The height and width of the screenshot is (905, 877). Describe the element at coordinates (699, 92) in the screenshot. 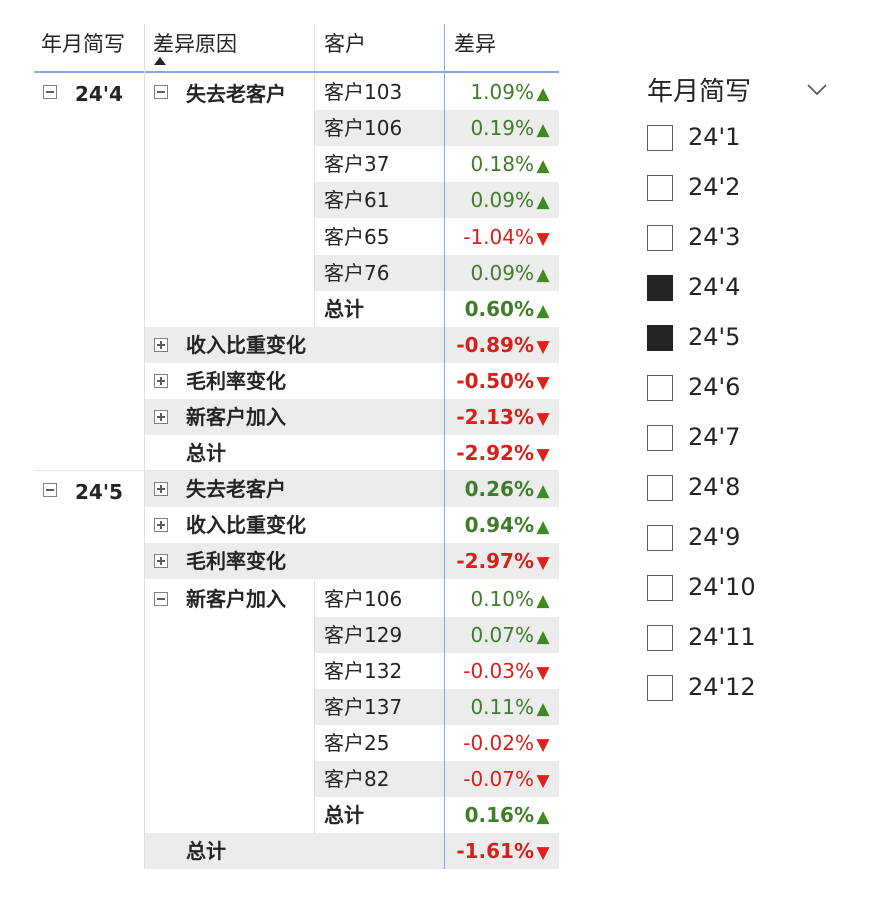

I see `slicer-title: 年月简写` at that location.